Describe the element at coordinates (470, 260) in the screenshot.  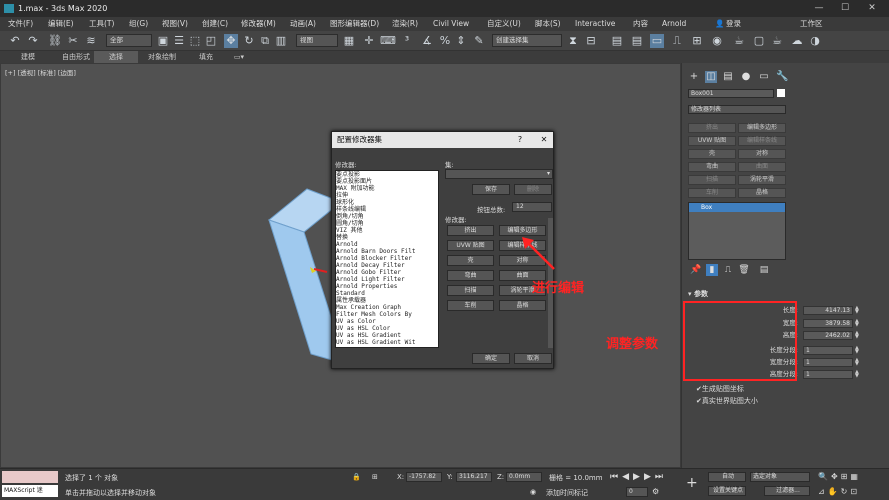
I see `dlg-shell-button: 壳` at that location.